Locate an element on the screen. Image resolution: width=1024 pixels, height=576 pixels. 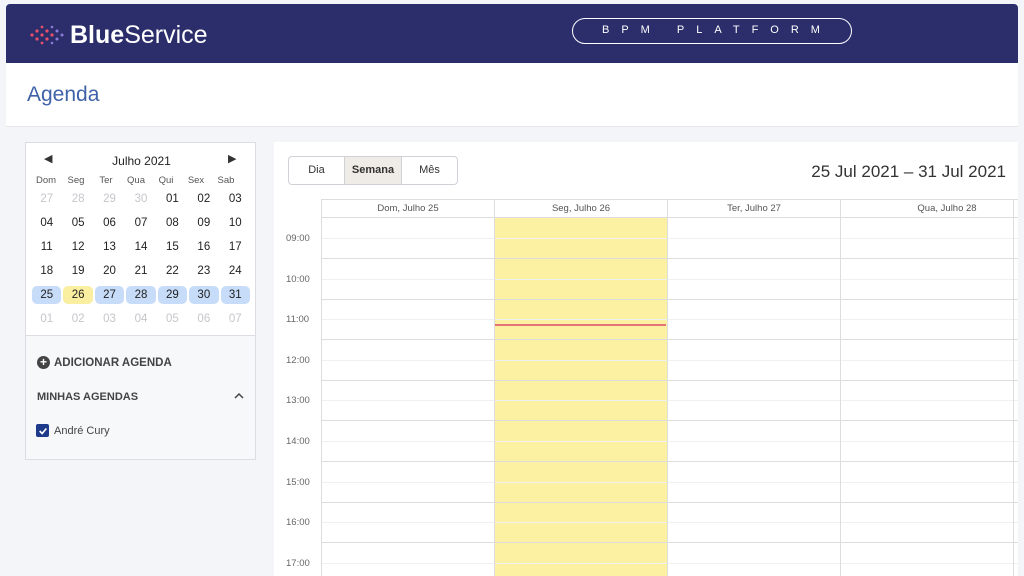
time-label: 17:00 is located at coordinates (298, 563).